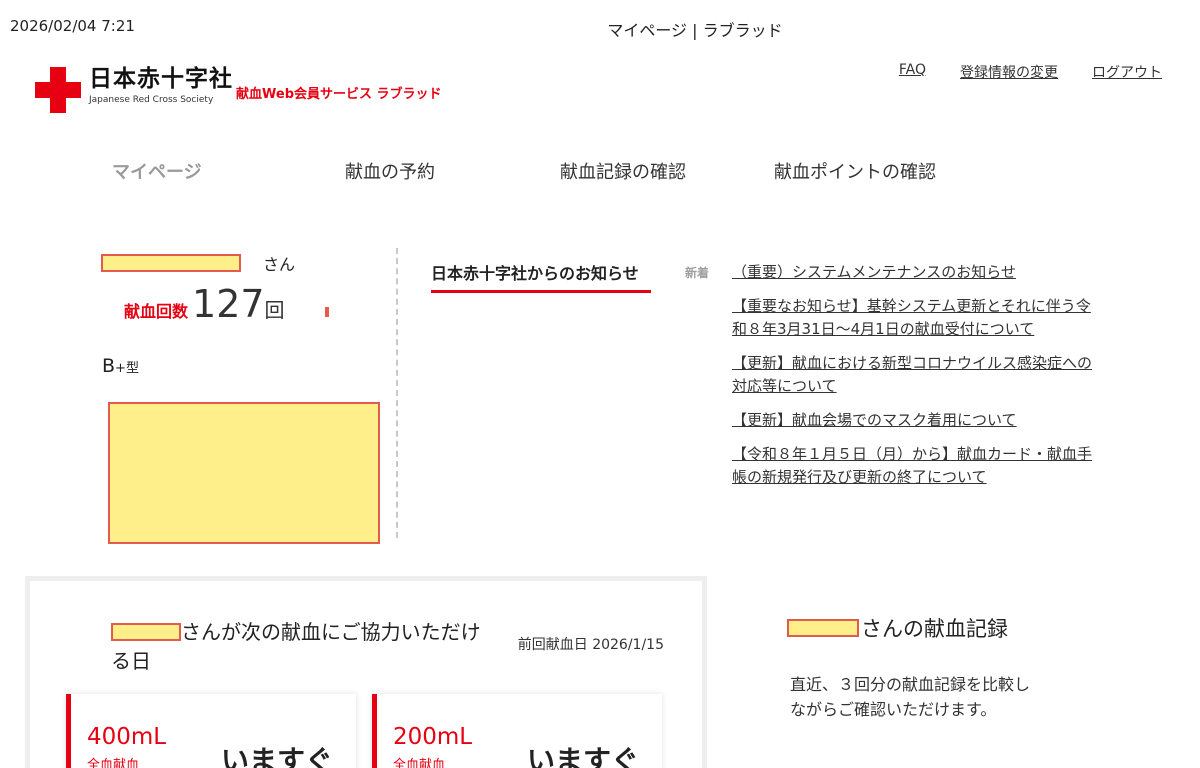  Describe the element at coordinates (433, 737) in the screenshot. I see `donation-volume: 200mL` at that location.